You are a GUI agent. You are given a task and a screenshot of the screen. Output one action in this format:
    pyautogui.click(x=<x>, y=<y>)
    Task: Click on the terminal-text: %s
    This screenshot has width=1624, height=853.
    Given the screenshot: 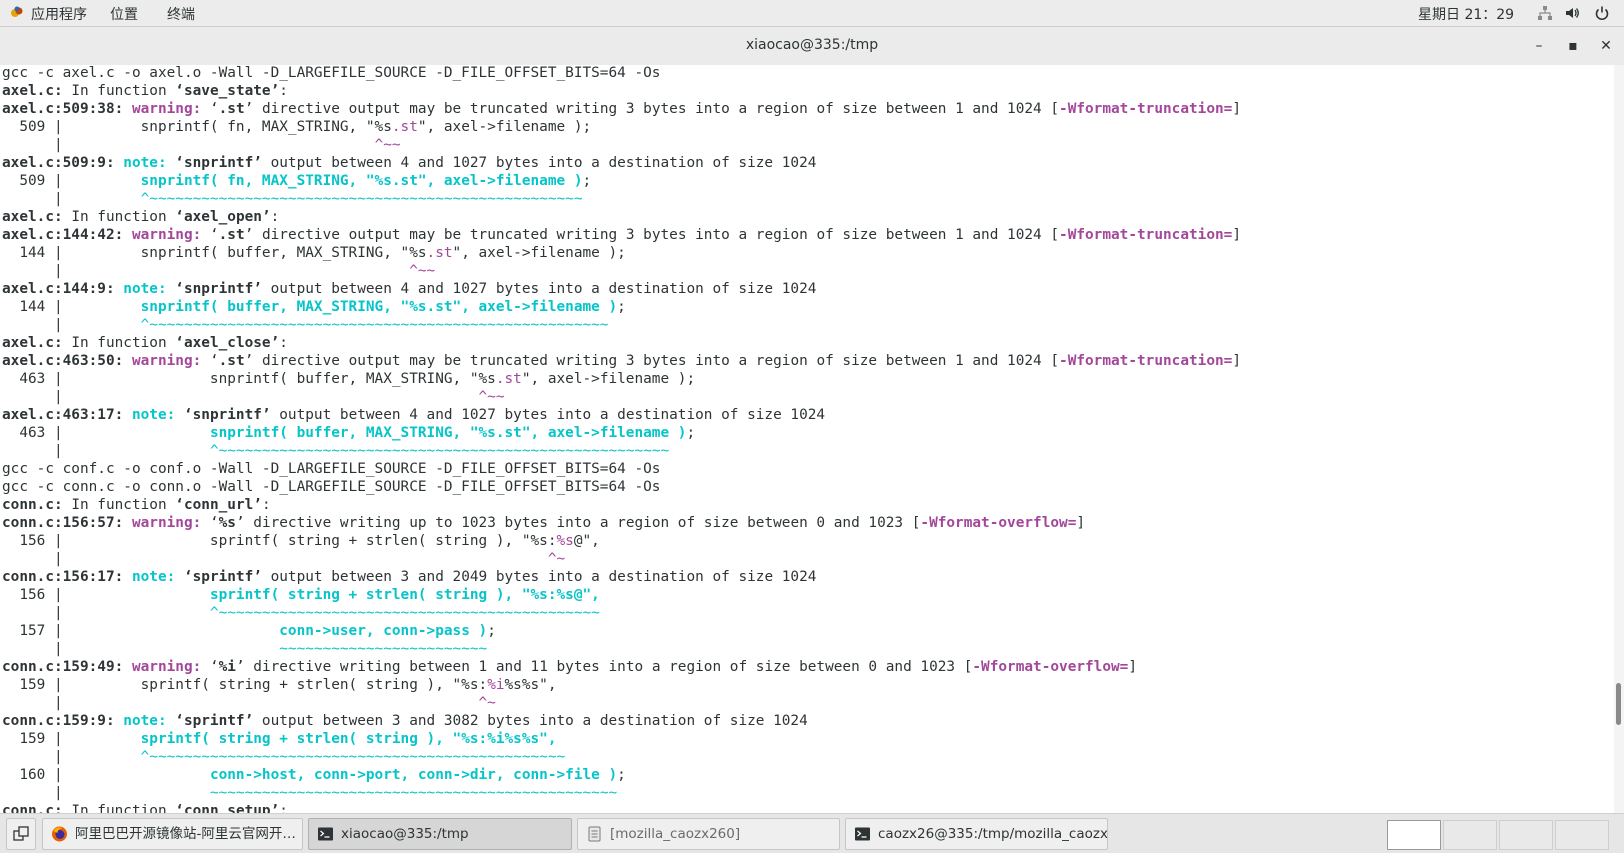 What is the action you would take?
    pyautogui.click(x=565, y=541)
    